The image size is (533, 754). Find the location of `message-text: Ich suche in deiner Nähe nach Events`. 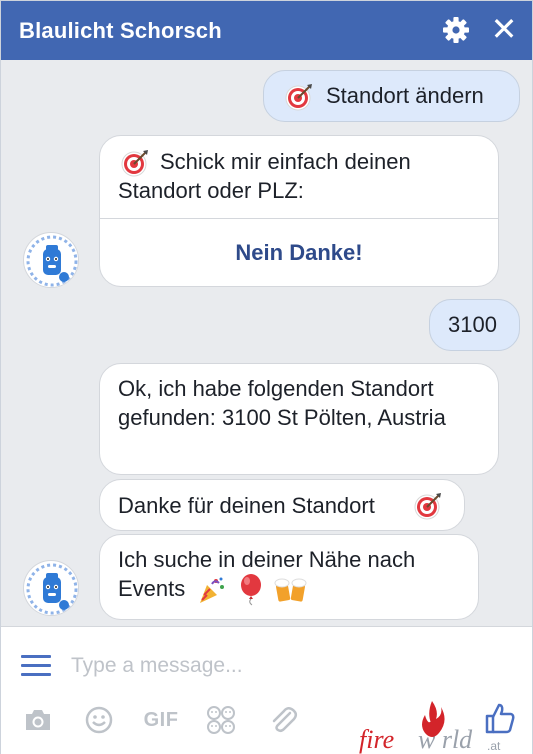

message-text: Ich suche in deiner Nähe nach Events is located at coordinates (293, 575).